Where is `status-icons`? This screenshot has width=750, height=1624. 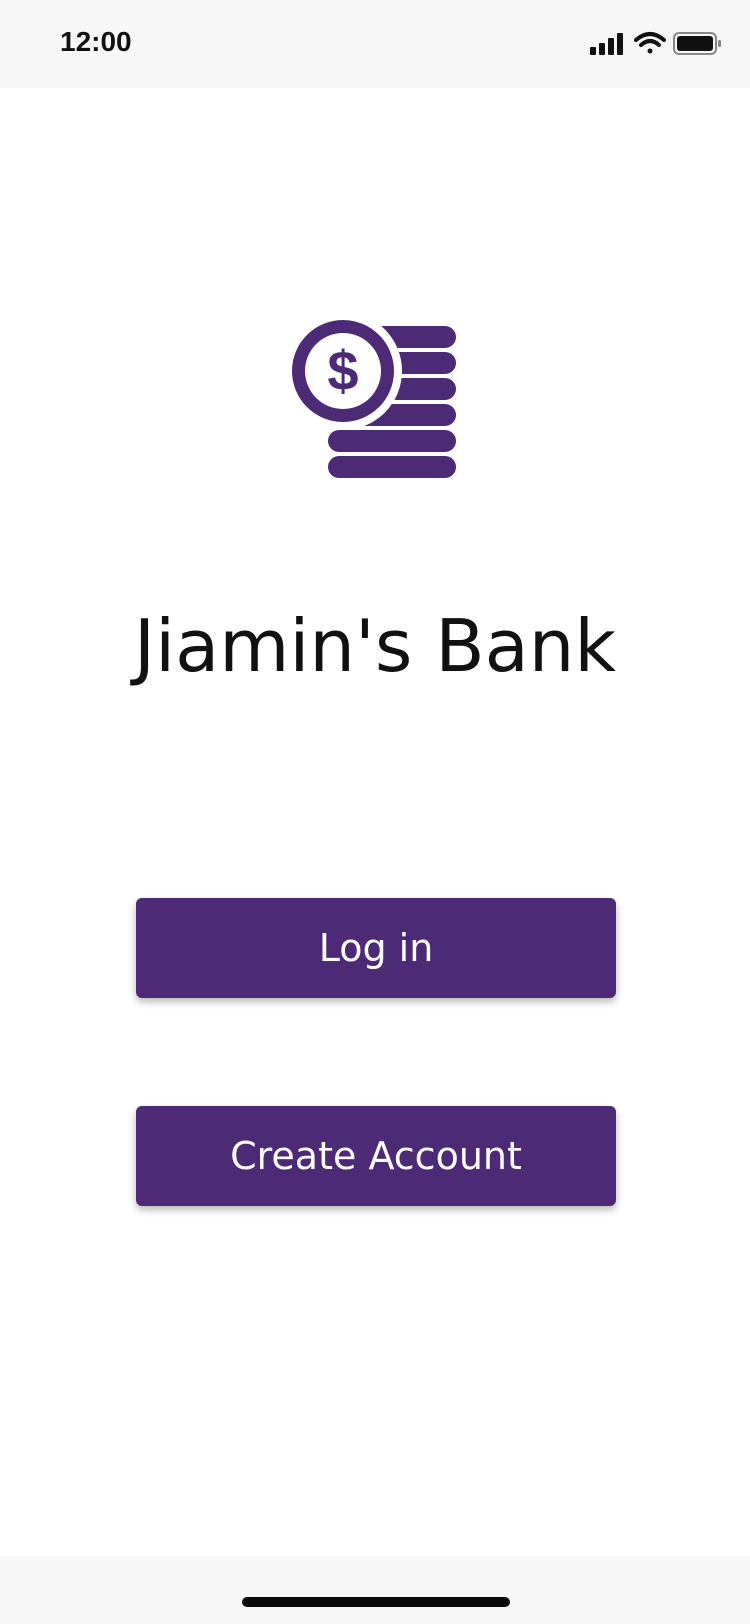
status-icons is located at coordinates (655, 43).